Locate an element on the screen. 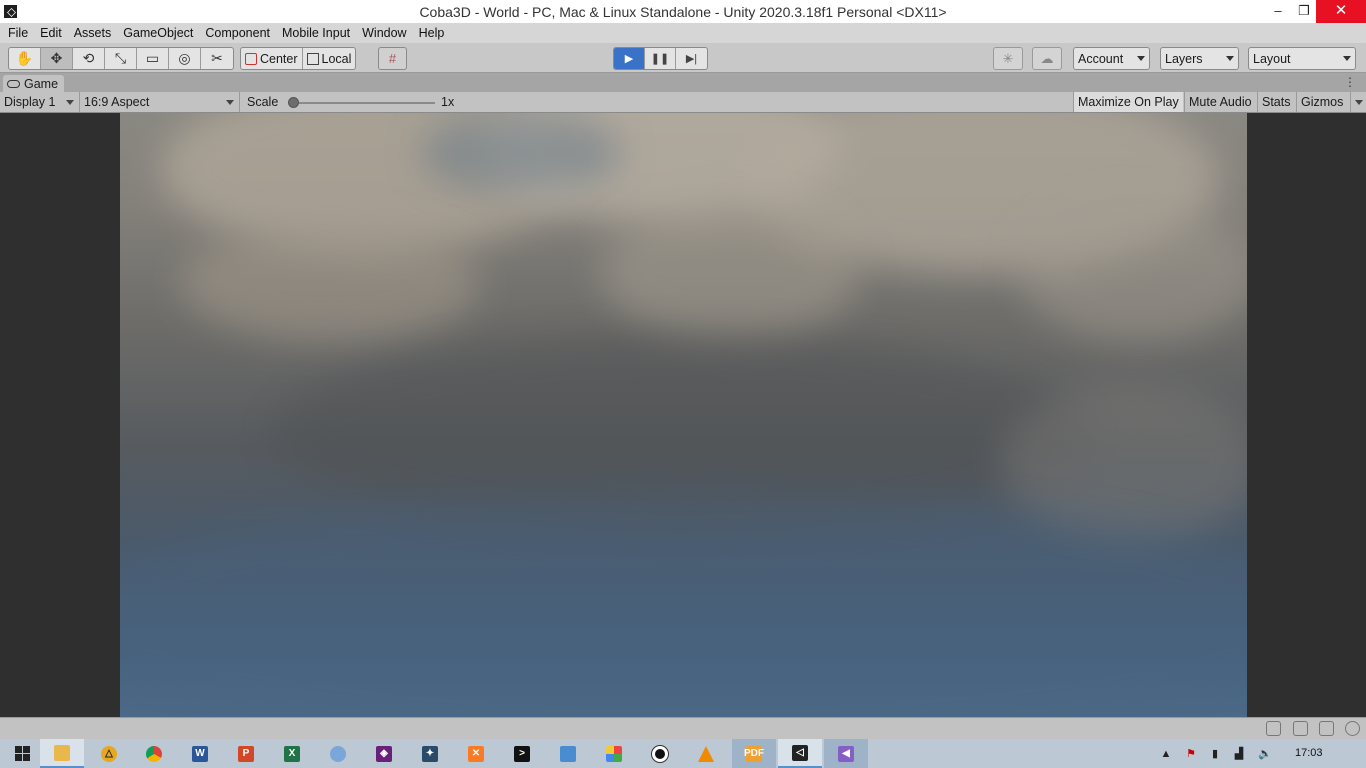 The height and width of the screenshot is (768, 1366). taskbar-visual-studio-code: ◈ is located at coordinates (384, 753).